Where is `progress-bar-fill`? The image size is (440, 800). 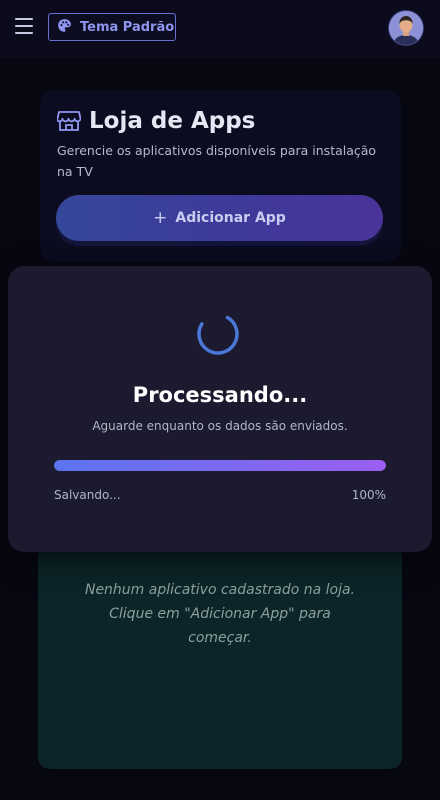 progress-bar-fill is located at coordinates (220, 465).